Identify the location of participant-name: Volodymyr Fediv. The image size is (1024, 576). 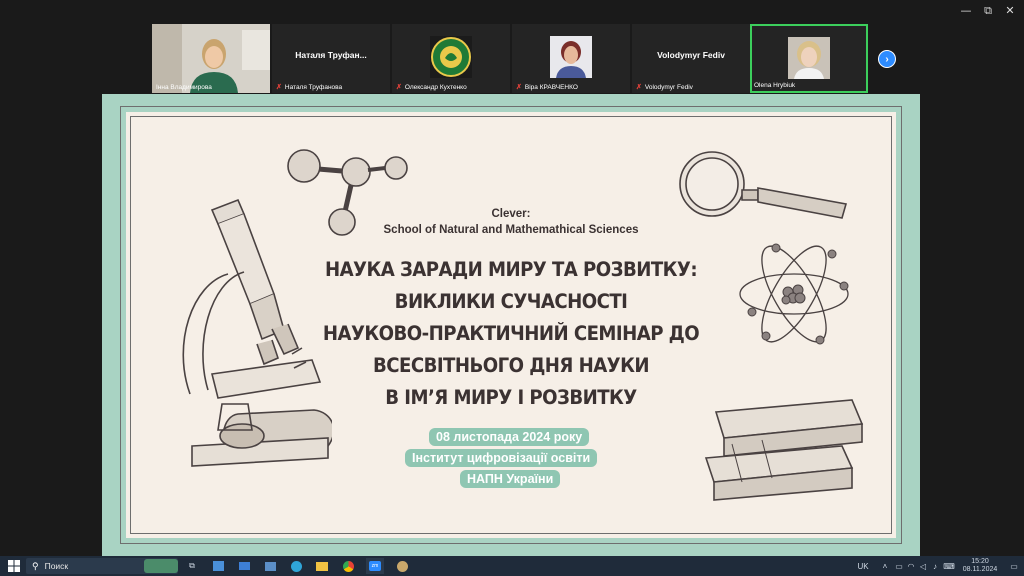
(668, 87).